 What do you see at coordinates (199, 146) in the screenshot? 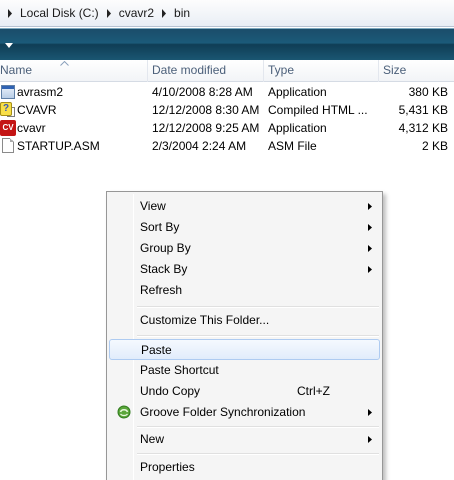
I see `file-date: 2/3/2004 2:24 AM` at bounding box center [199, 146].